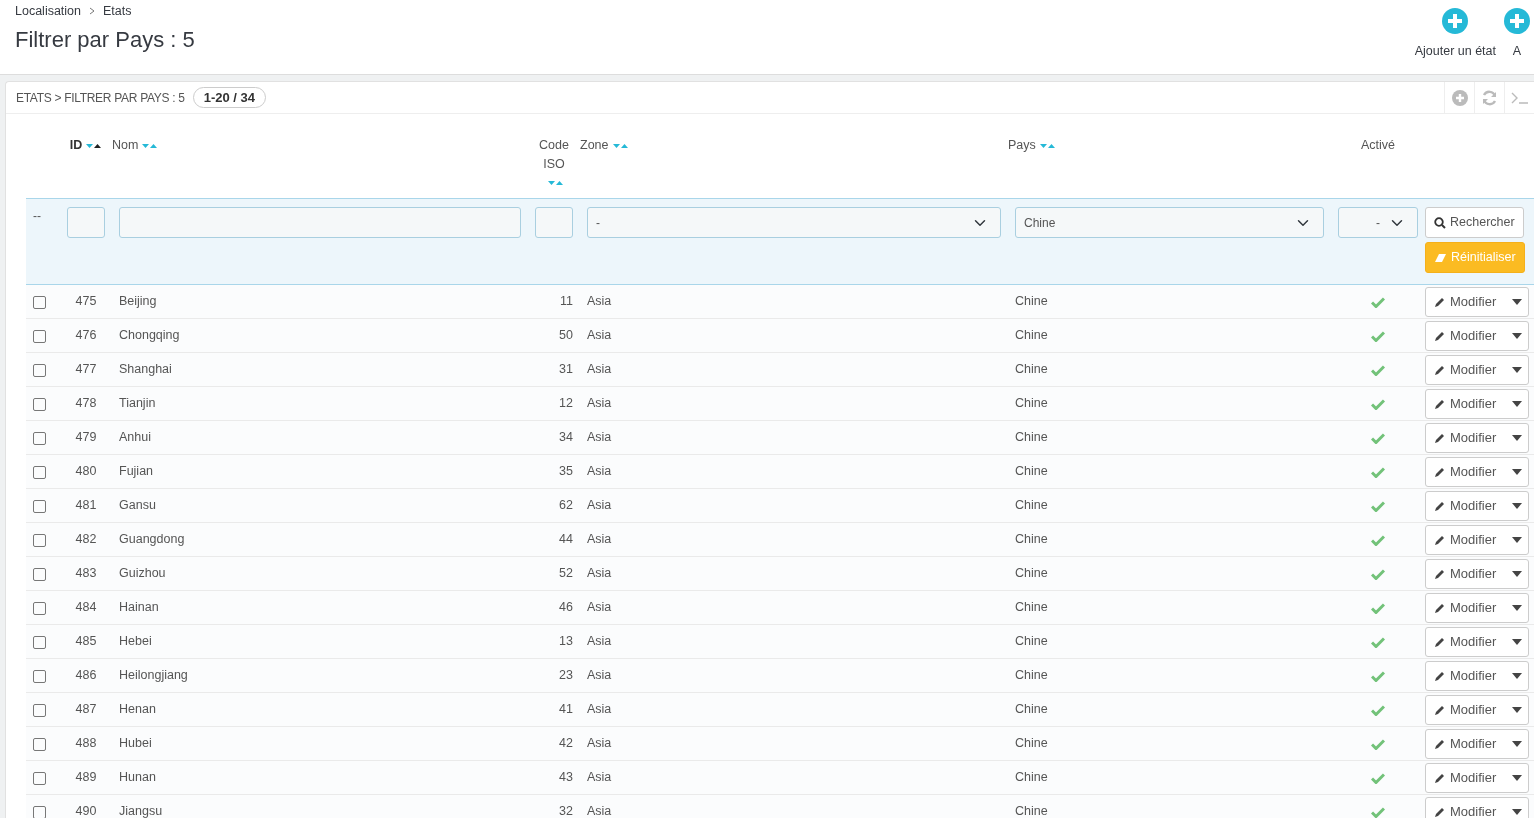 Image resolution: width=1534 pixels, height=818 pixels. I want to click on state-name: Hubei, so click(135, 743).